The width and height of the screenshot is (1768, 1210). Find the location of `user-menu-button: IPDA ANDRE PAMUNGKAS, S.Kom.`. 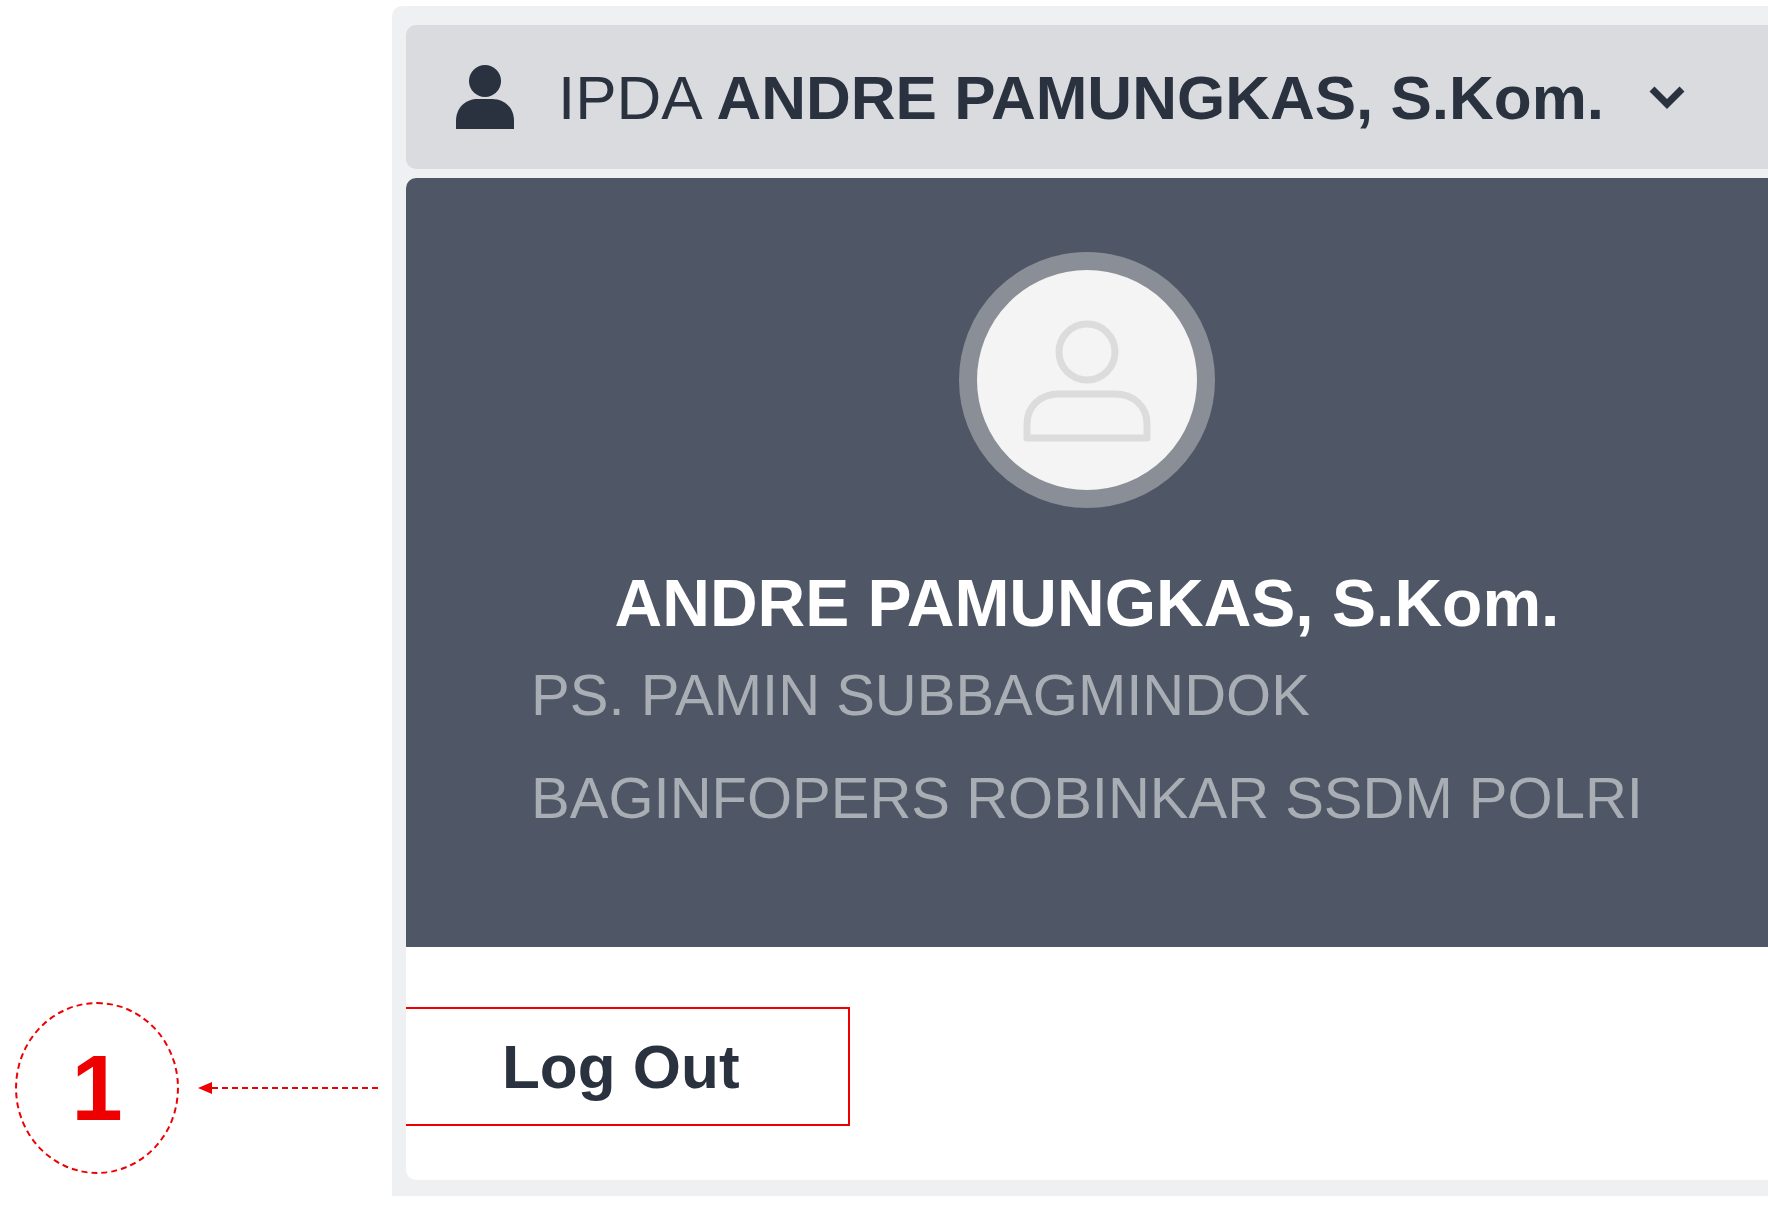

user-menu-button: IPDA ANDRE PAMUNGKAS, S.Kom. is located at coordinates (1087, 97).